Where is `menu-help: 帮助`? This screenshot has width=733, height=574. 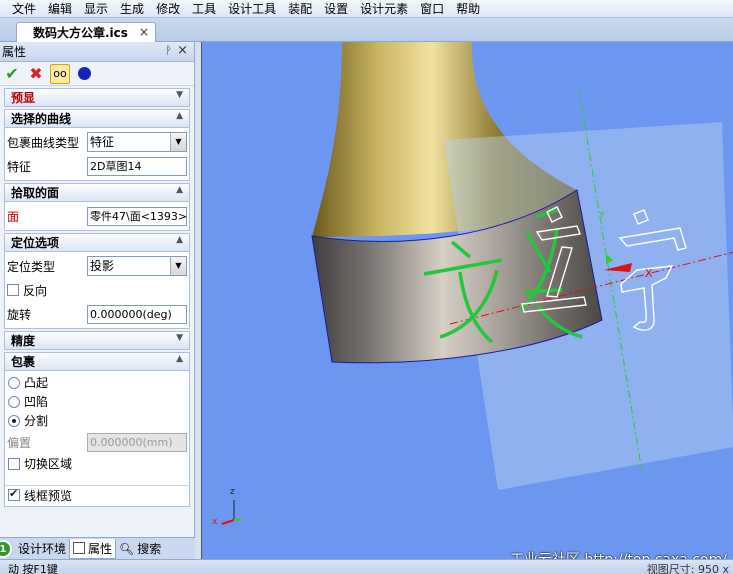 menu-help: 帮助 is located at coordinates (468, 9).